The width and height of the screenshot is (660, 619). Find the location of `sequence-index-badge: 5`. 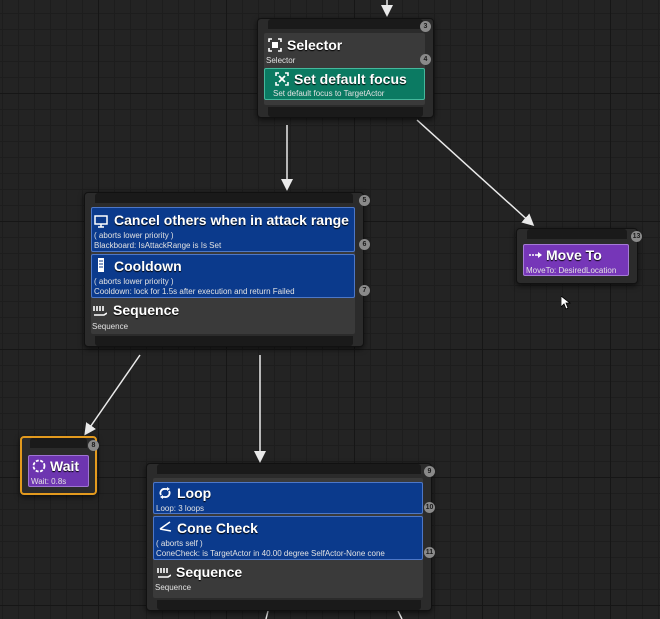

sequence-index-badge: 5 is located at coordinates (364, 200).